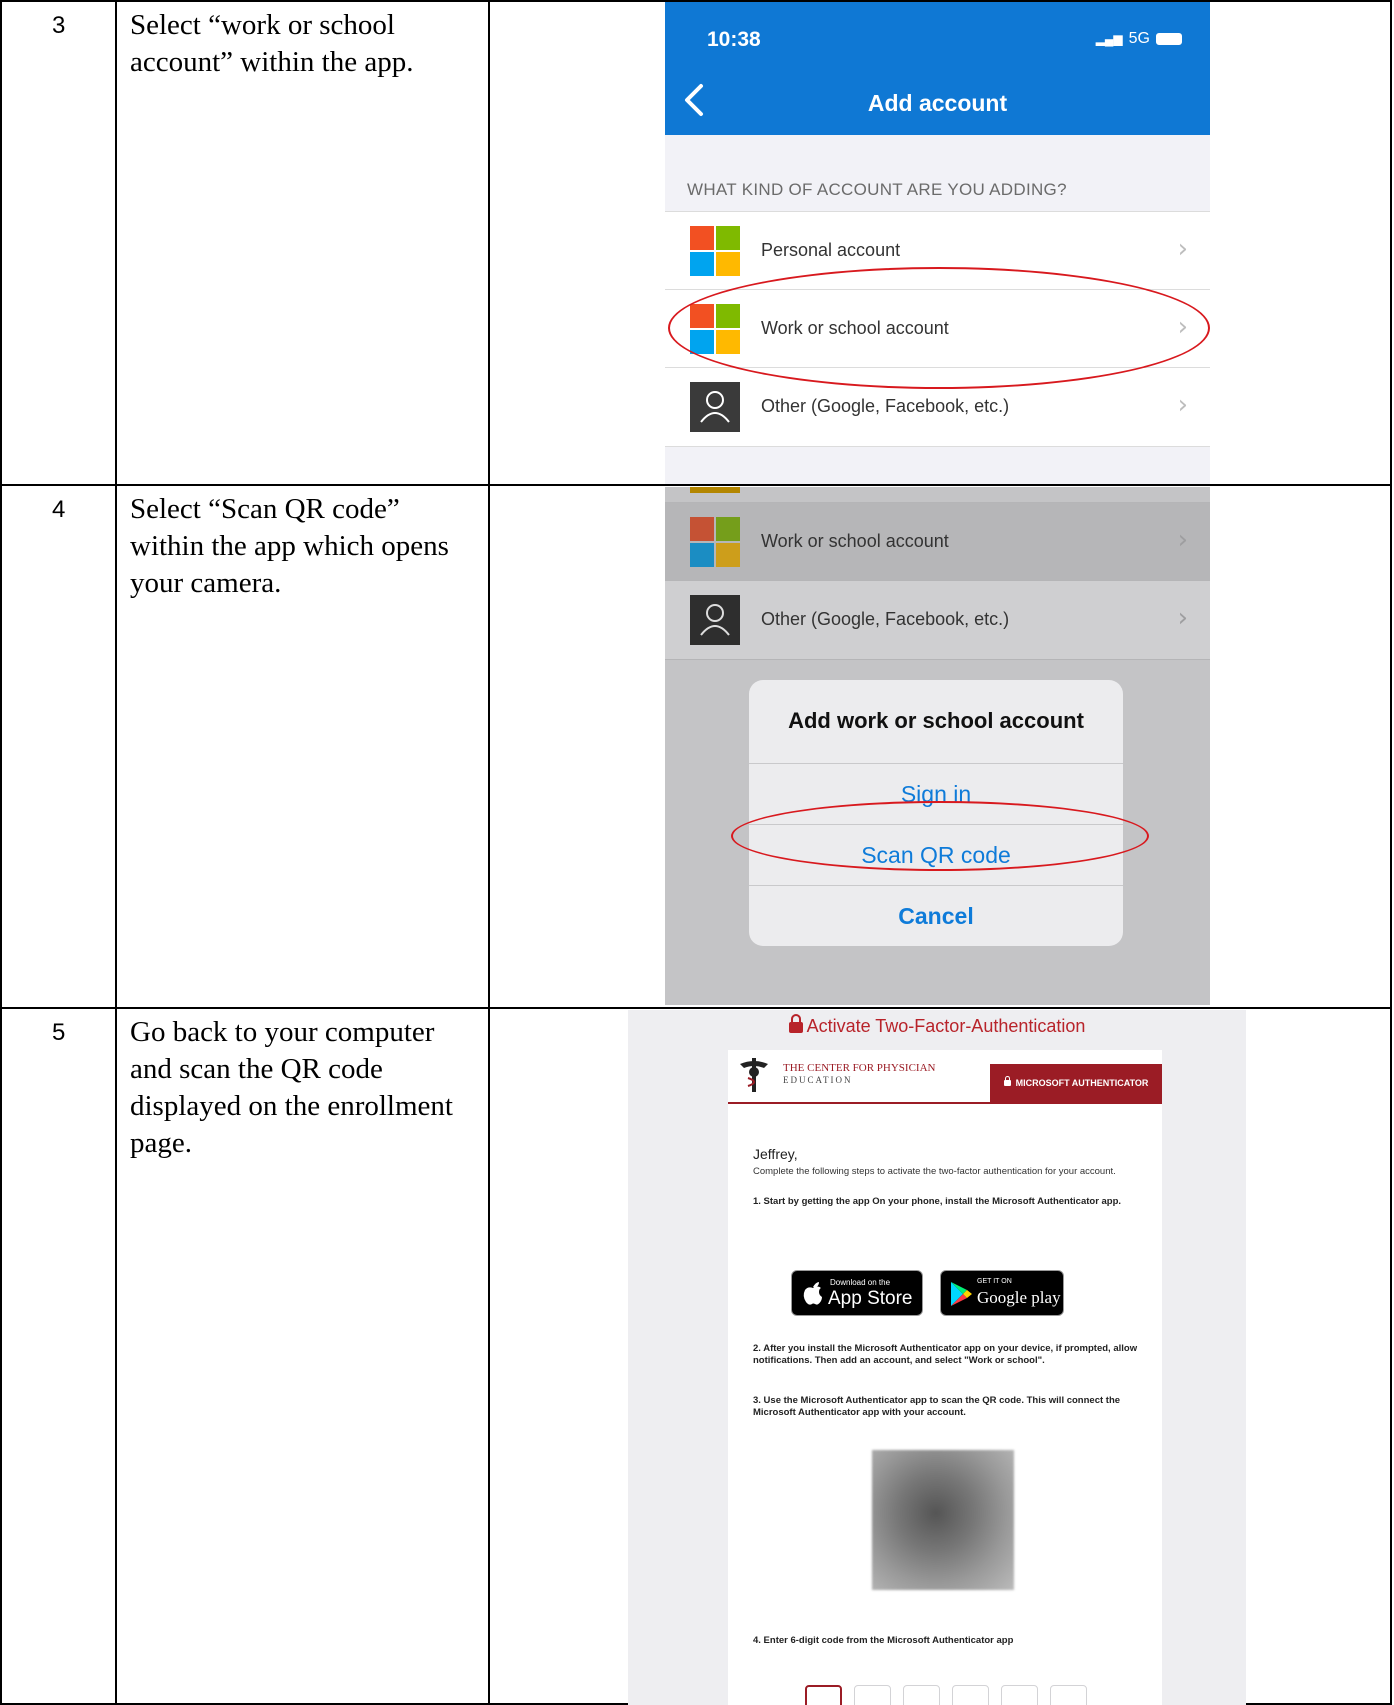  What do you see at coordinates (1169, 39) in the screenshot?
I see `battery-icon` at bounding box center [1169, 39].